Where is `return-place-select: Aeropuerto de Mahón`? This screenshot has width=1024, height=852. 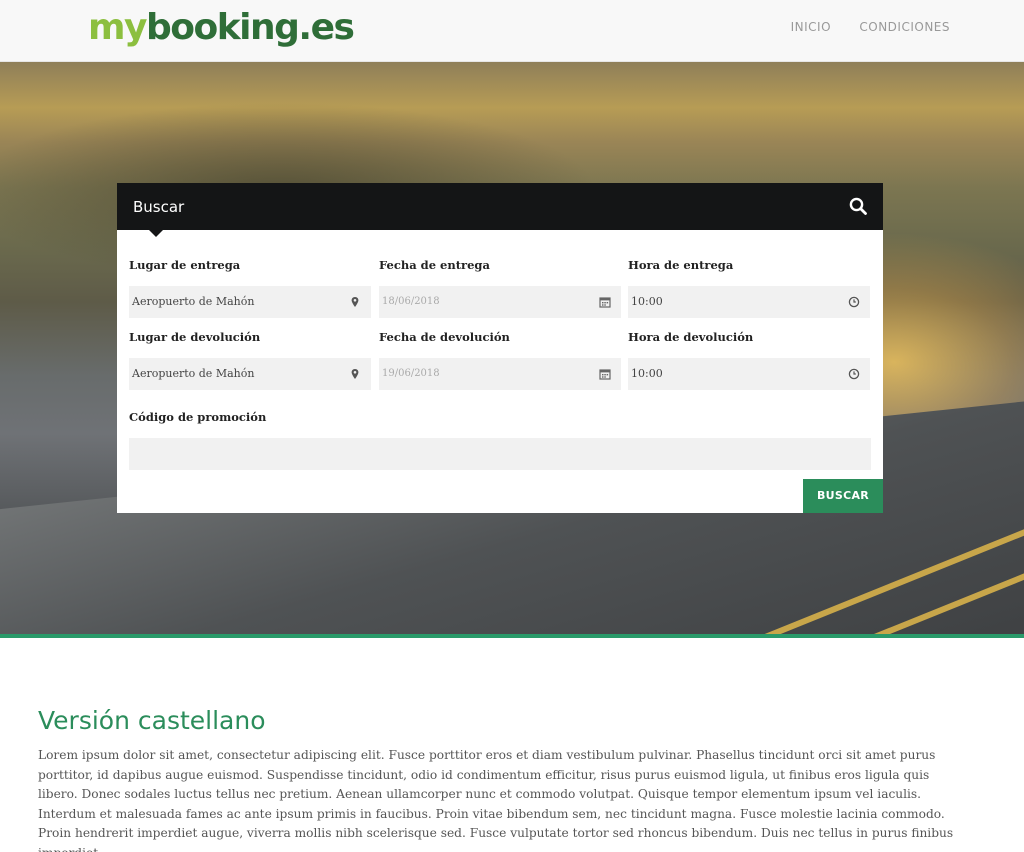
return-place-select: Aeropuerto de Mahón is located at coordinates (250, 374).